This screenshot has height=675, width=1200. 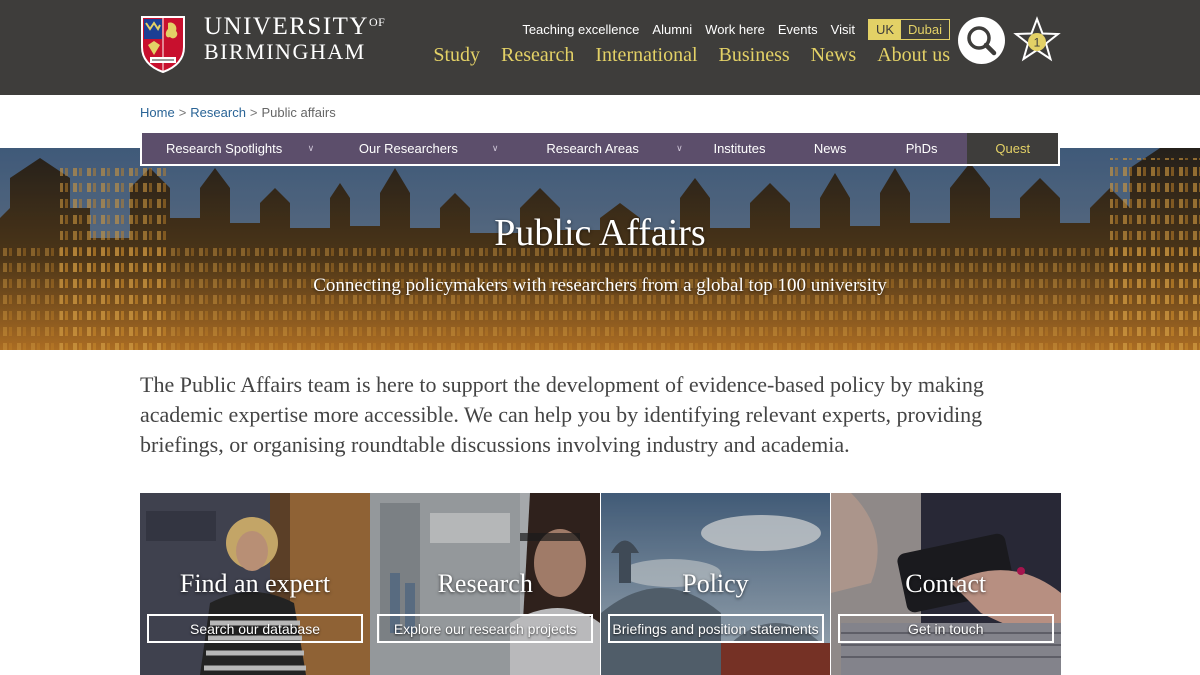 I want to click on section-nav-institutes: Institutes, so click(x=740, y=148).